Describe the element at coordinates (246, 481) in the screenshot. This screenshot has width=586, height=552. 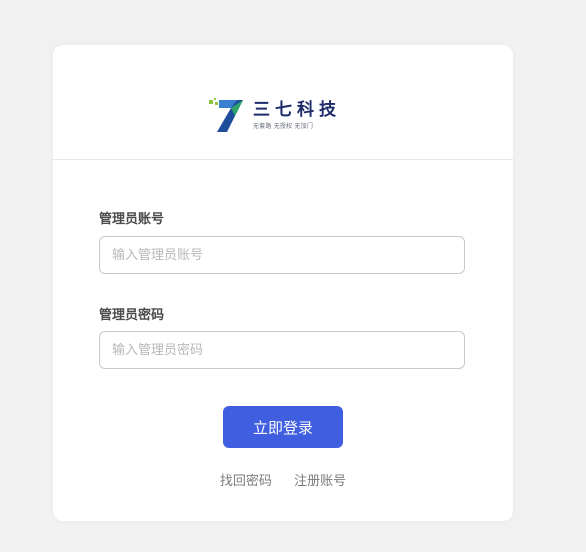
I see `forgot-password-link: 找回密码` at that location.